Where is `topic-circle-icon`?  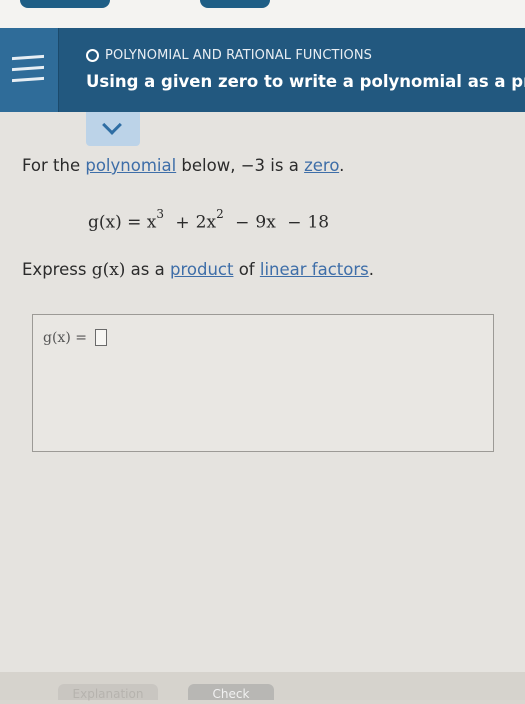 topic-circle-icon is located at coordinates (92, 55).